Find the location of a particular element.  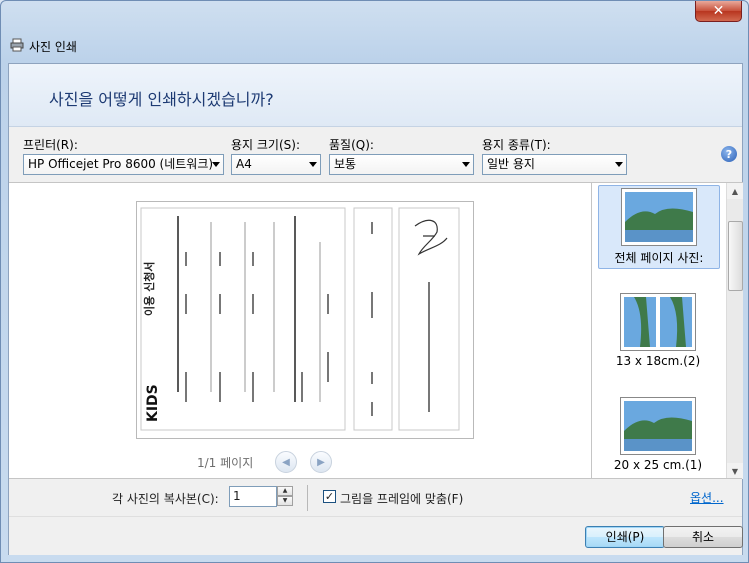

paper-size-value: A4 is located at coordinates (244, 164).